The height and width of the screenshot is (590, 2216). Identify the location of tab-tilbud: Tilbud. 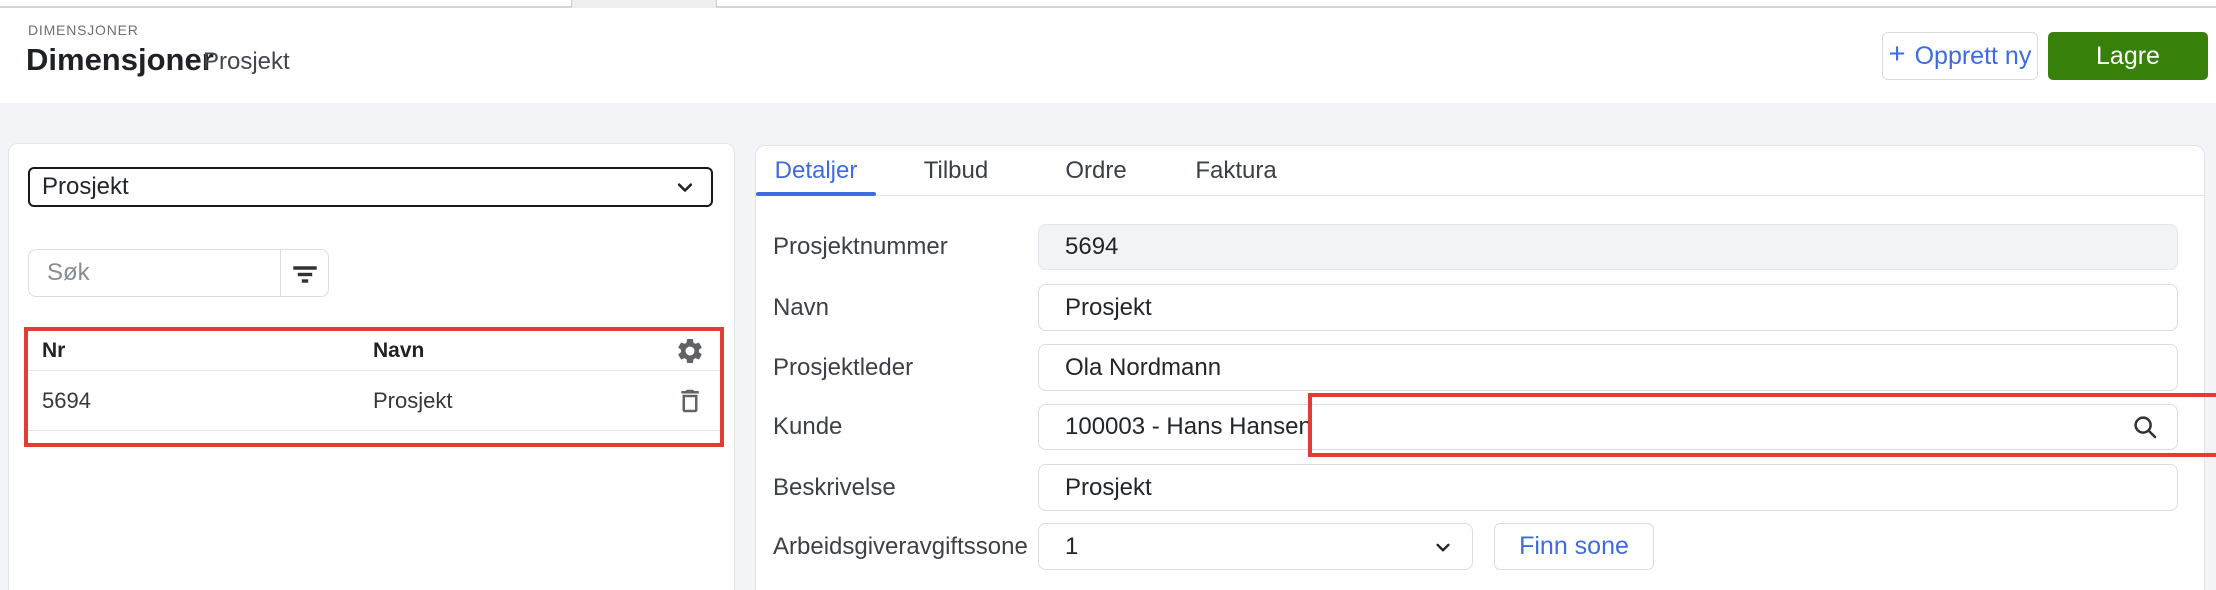
(956, 171).